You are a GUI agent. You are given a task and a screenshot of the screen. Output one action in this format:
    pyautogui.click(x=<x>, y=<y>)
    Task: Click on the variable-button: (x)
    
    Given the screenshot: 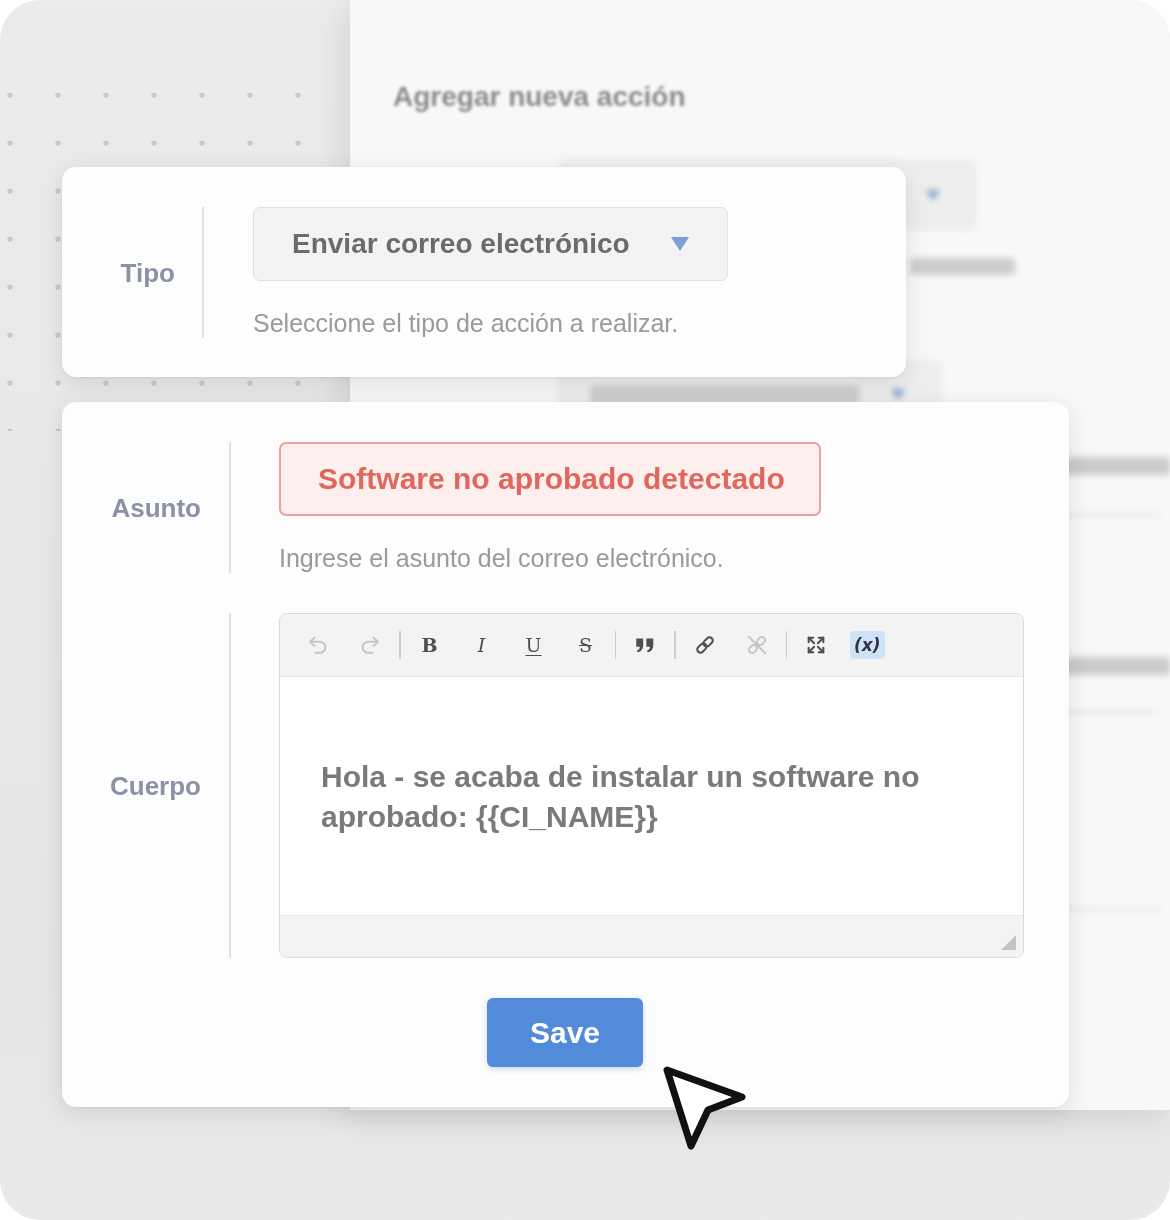 What is the action you would take?
    pyautogui.click(x=867, y=645)
    